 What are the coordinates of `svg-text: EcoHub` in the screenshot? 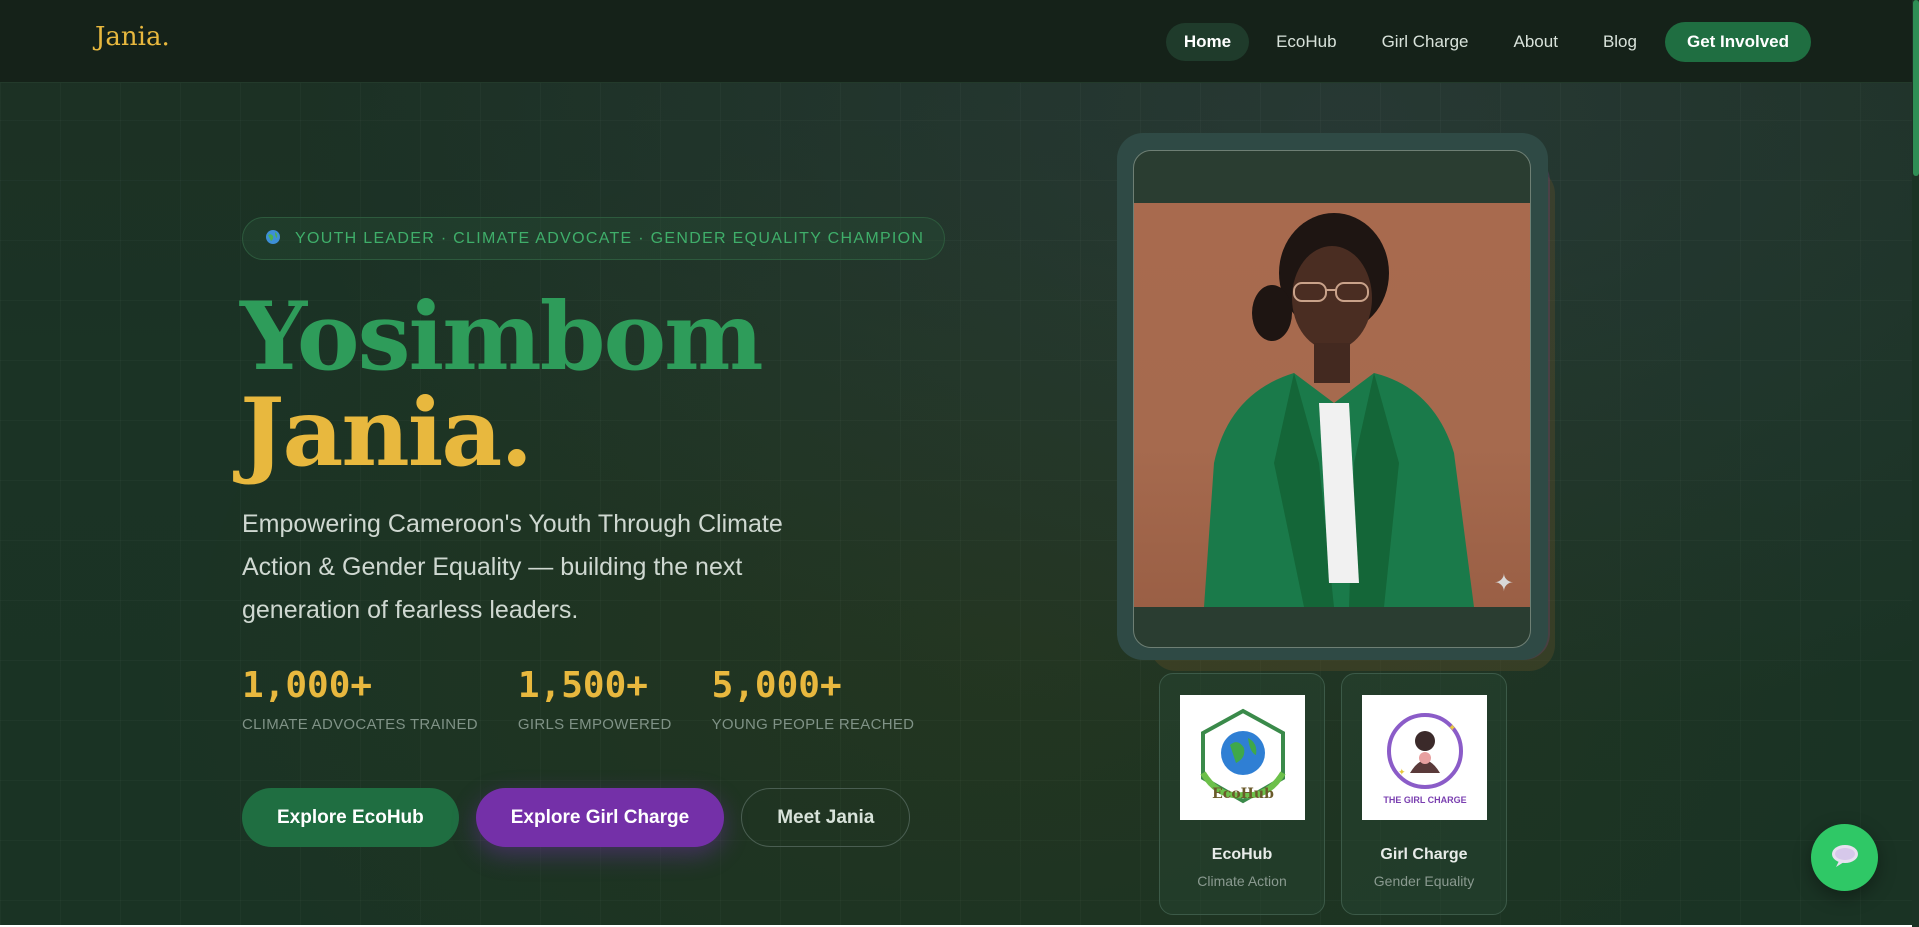 It's located at (1243, 794).